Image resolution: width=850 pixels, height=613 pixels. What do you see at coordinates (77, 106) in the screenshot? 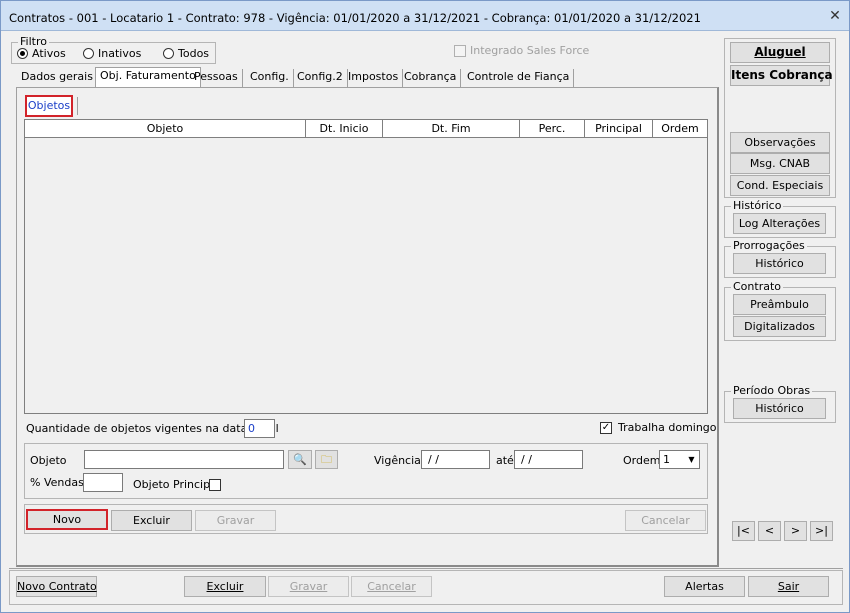
I see `subtab-divider` at bounding box center [77, 106].